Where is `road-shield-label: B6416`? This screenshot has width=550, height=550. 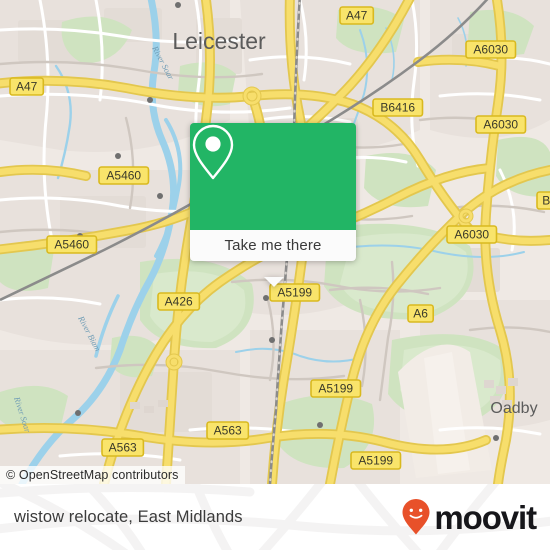
road-shield-label: B6416 is located at coordinates (397, 107).